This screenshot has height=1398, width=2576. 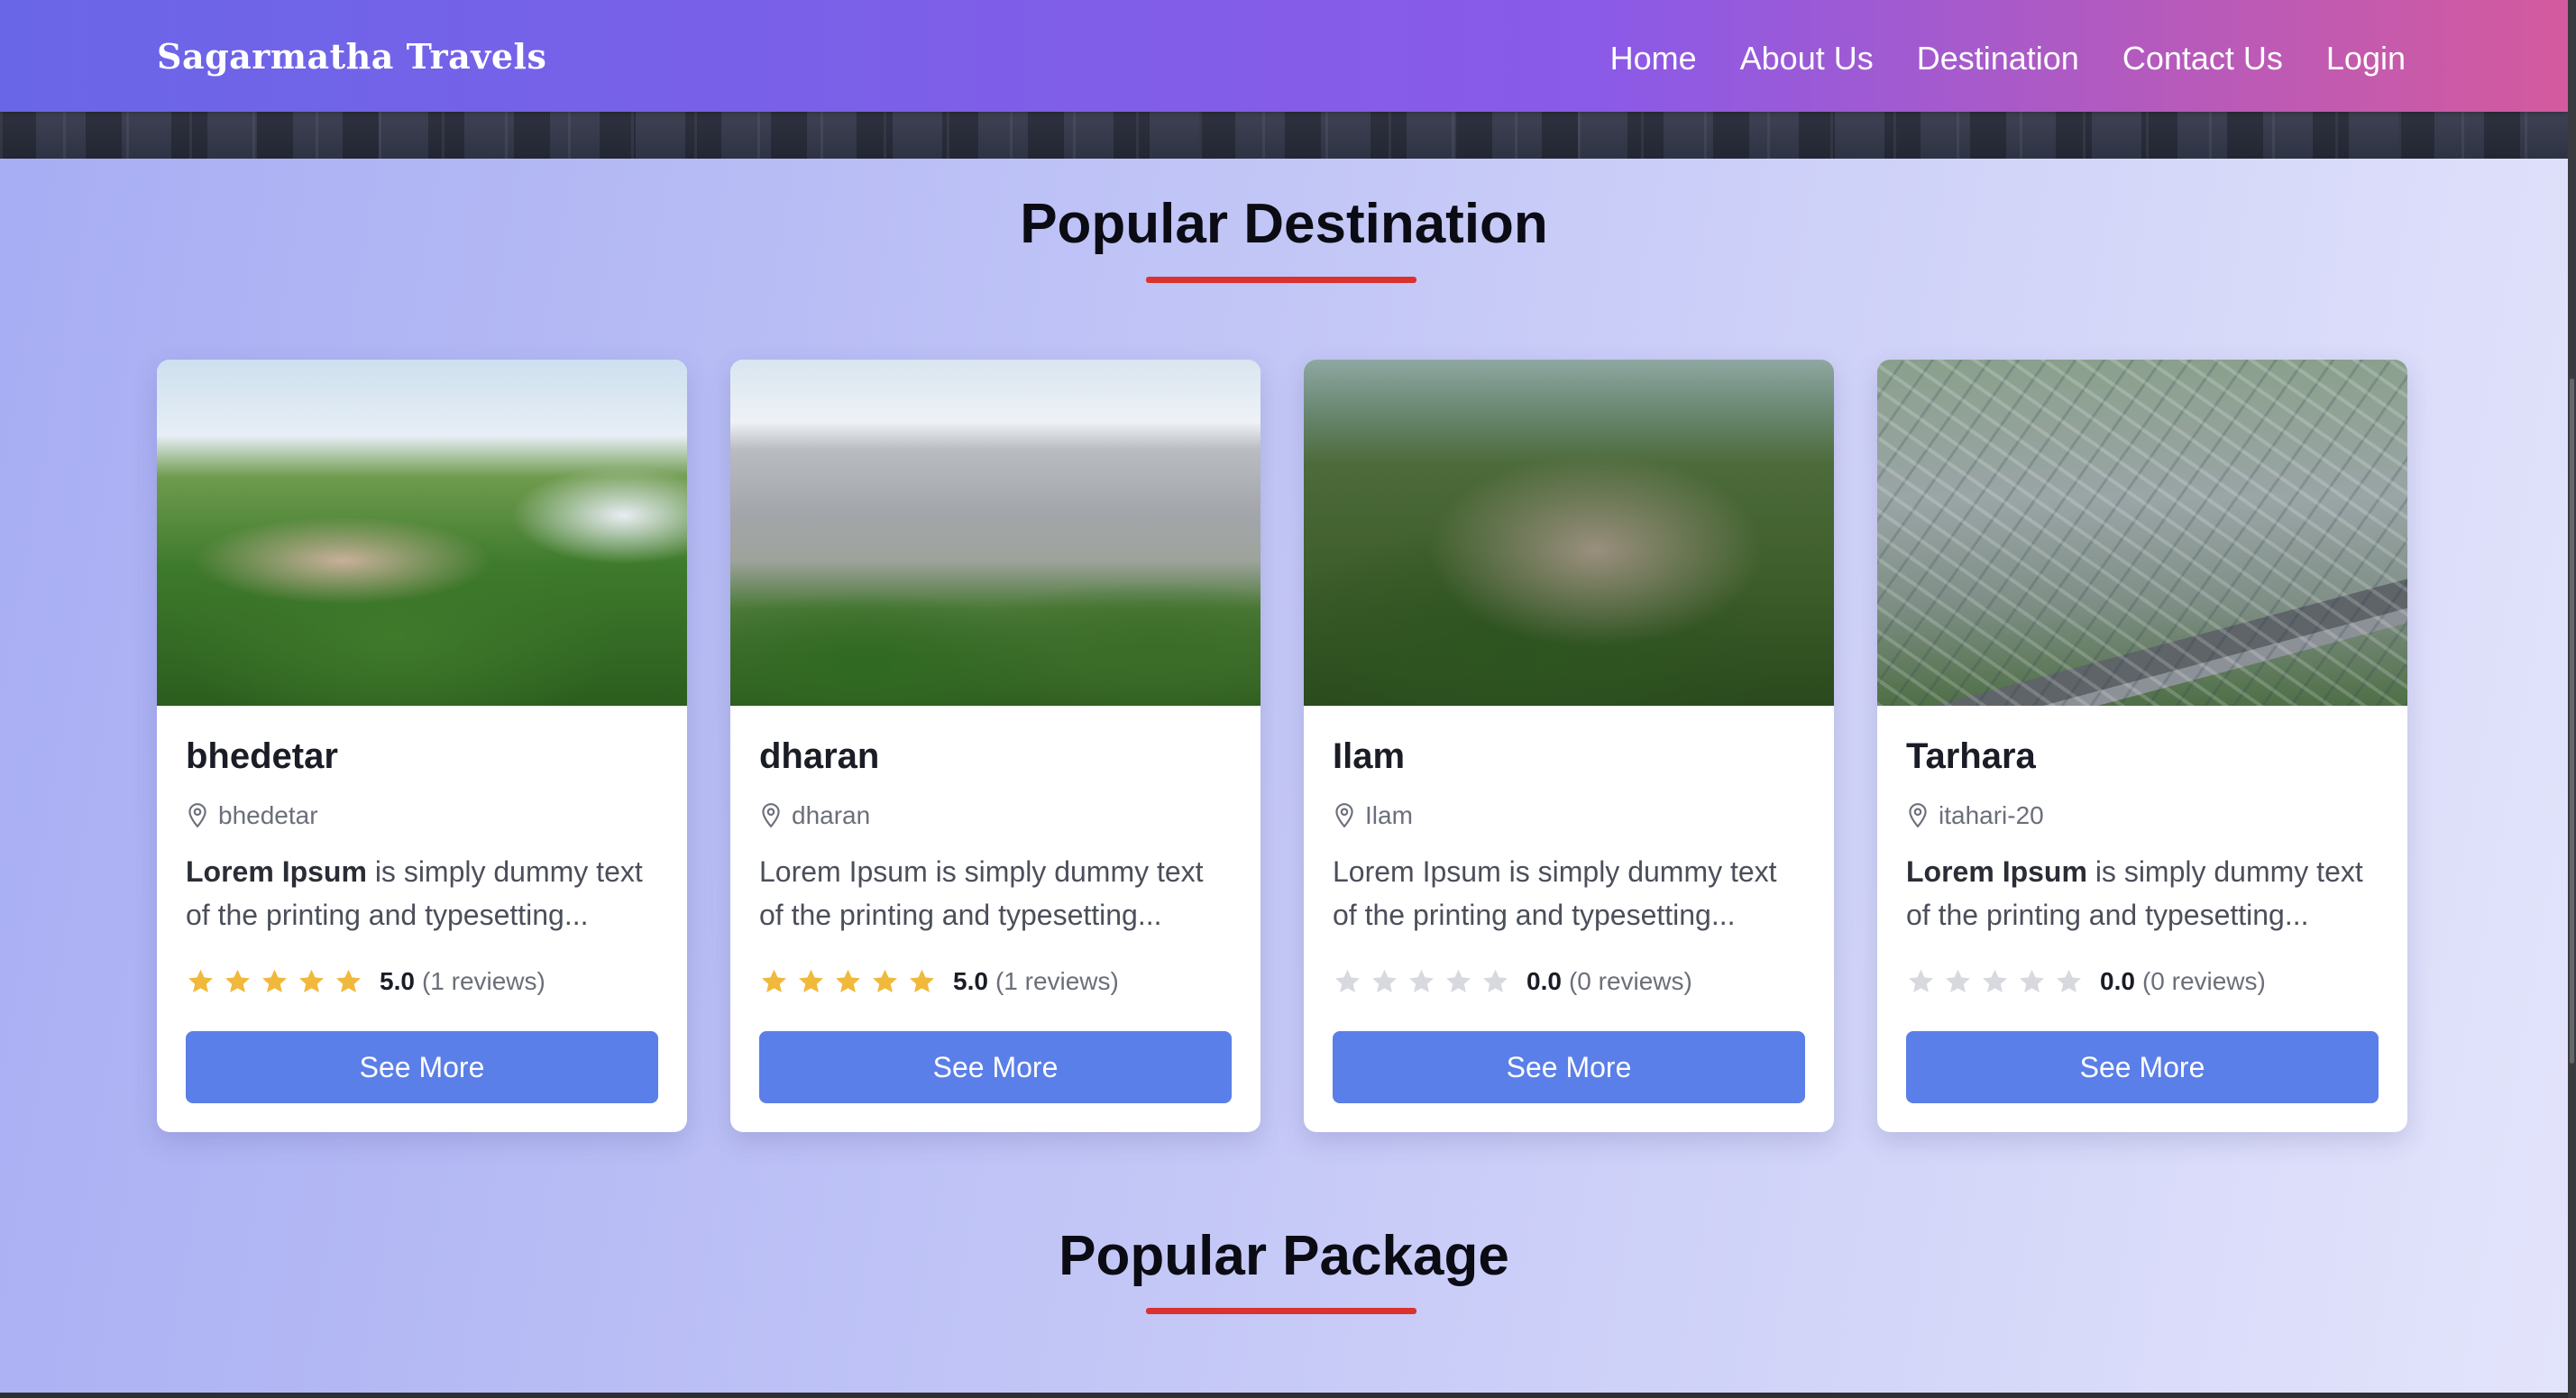 What do you see at coordinates (1807, 59) in the screenshot?
I see `nav-about-us: About Us` at bounding box center [1807, 59].